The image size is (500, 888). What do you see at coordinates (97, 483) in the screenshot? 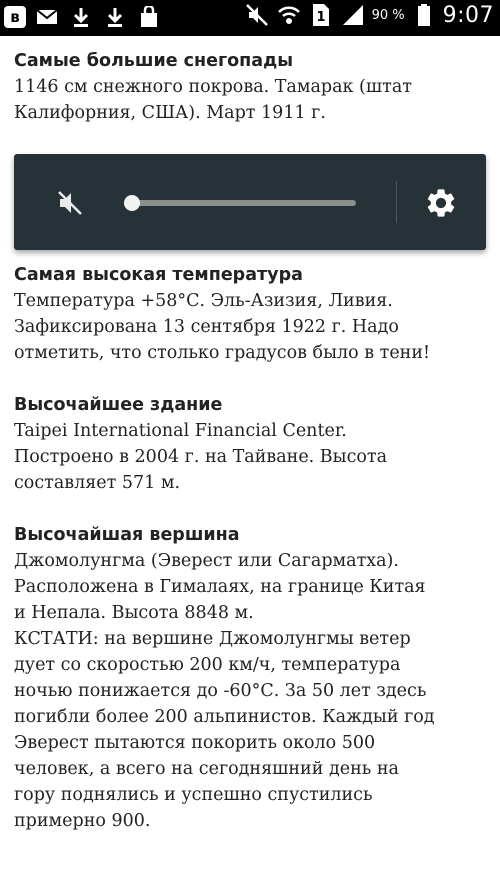
I see `entry-line: составляет 571 м.` at bounding box center [97, 483].